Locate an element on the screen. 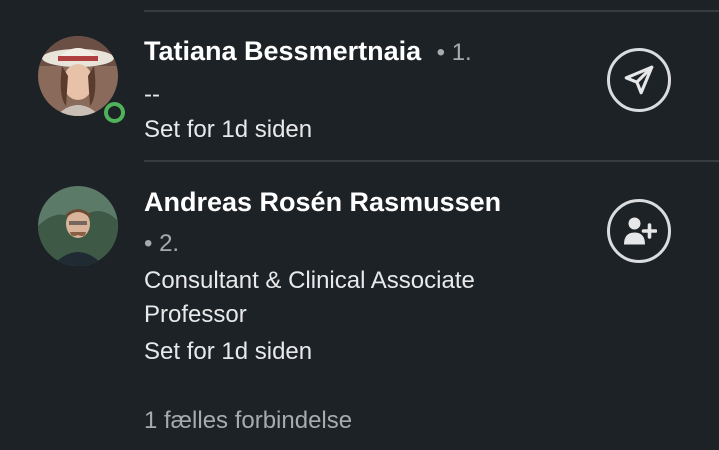  mutual-connections-text: 1 fælles forbindelse is located at coordinates (248, 420).